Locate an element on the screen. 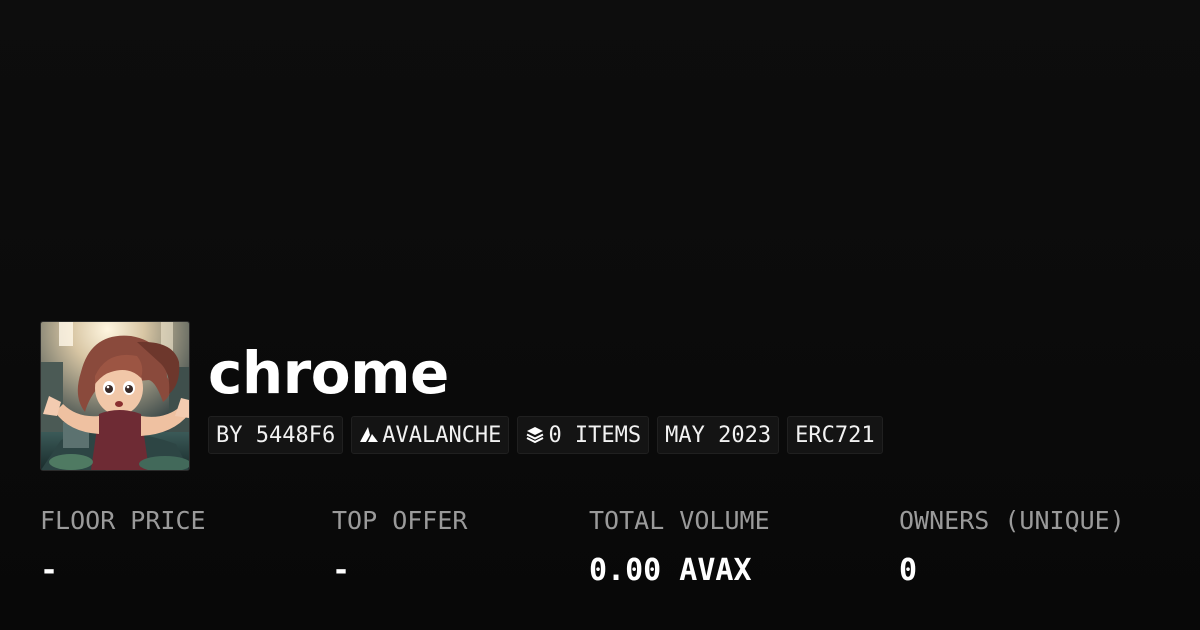 This screenshot has width=1200, height=630. chain-pill: AVALANCHE is located at coordinates (430, 435).